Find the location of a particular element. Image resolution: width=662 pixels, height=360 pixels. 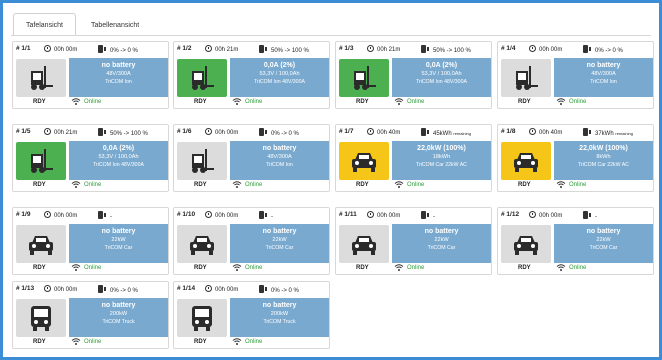

status-panel: 22,0kW (100%) 18kWh TriCOM Car 22kW AC is located at coordinates (441, 160).